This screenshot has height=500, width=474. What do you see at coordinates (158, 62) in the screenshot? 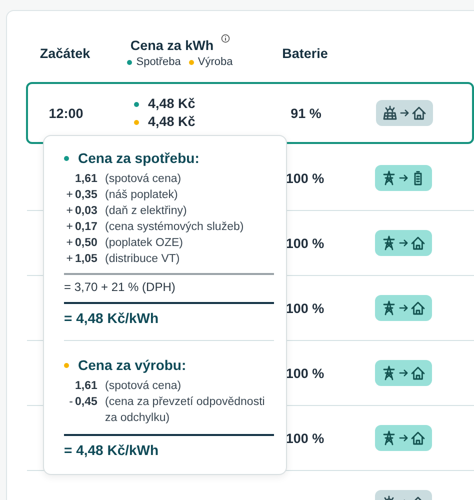
I see `legend-label: Spotřeba` at bounding box center [158, 62].